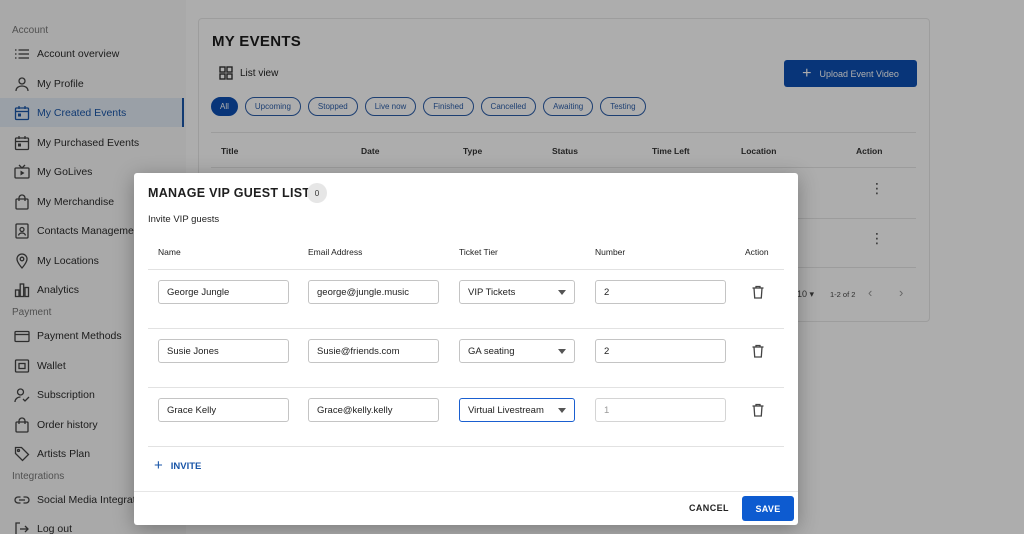 The height and width of the screenshot is (534, 1024). I want to click on ticket-tier-value: VIP Tickets, so click(492, 292).